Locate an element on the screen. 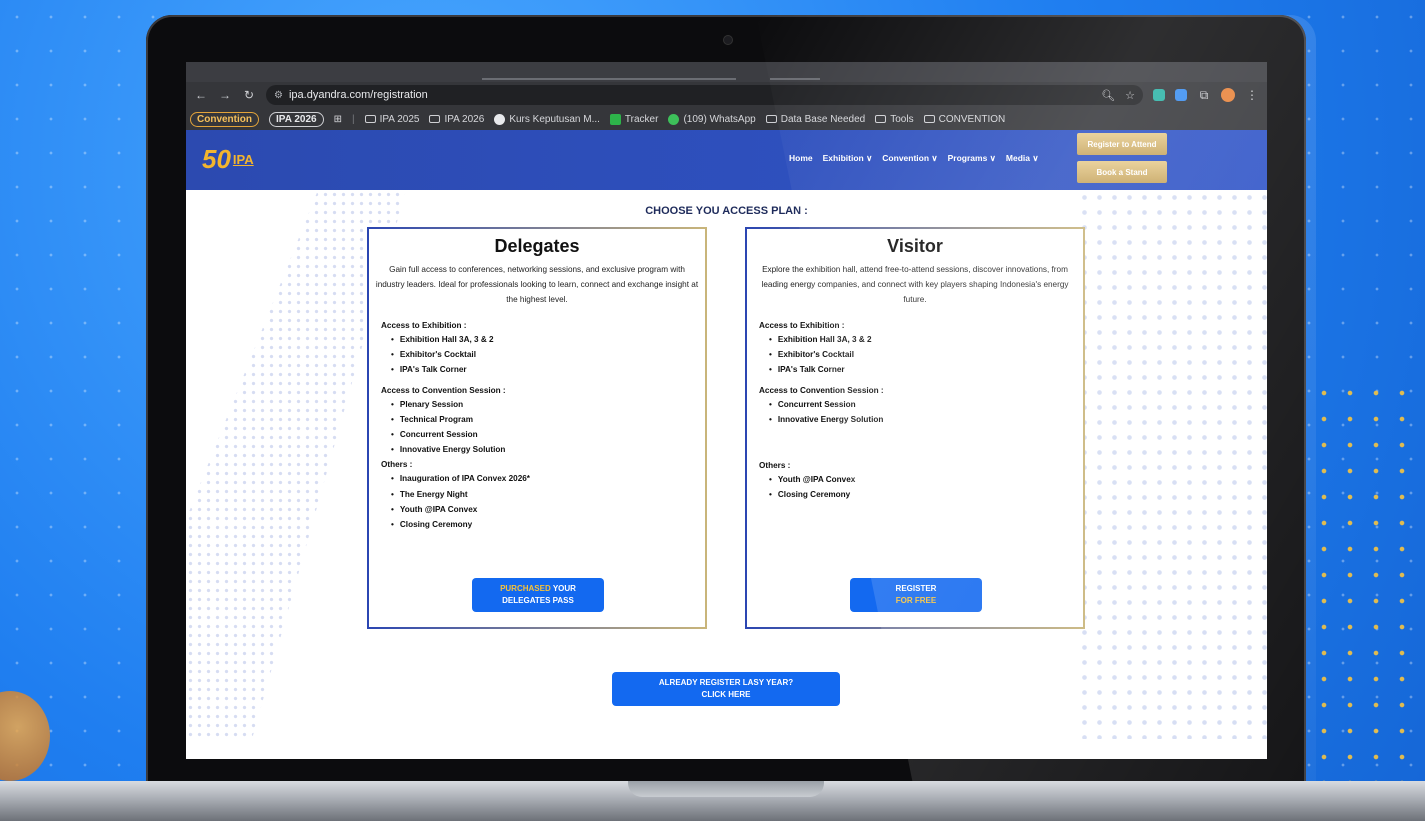  bookmark-whatsapp: (109) WhatsApp is located at coordinates (712, 119).